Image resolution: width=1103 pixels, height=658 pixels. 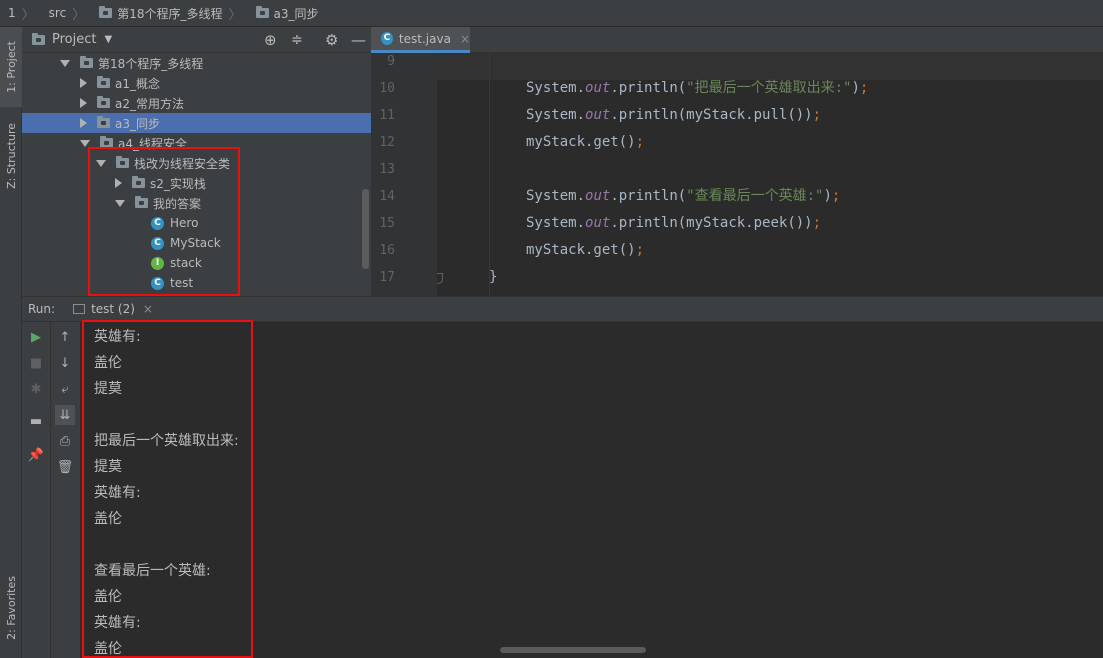 What do you see at coordinates (66, 13) in the screenshot?
I see `breadcrumb-item-src: src 〉` at bounding box center [66, 13].